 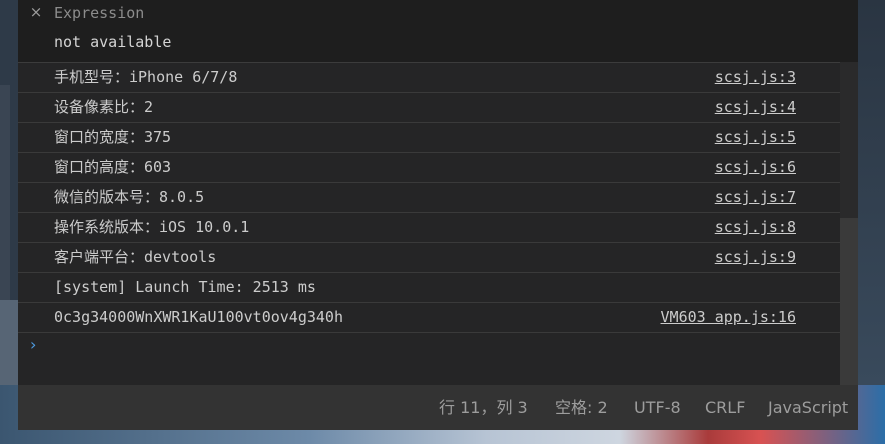 What do you see at coordinates (198, 317) in the screenshot?
I see `log-message: 0c3g34000WnXWR1KaU100vt0ov4g340h` at bounding box center [198, 317].